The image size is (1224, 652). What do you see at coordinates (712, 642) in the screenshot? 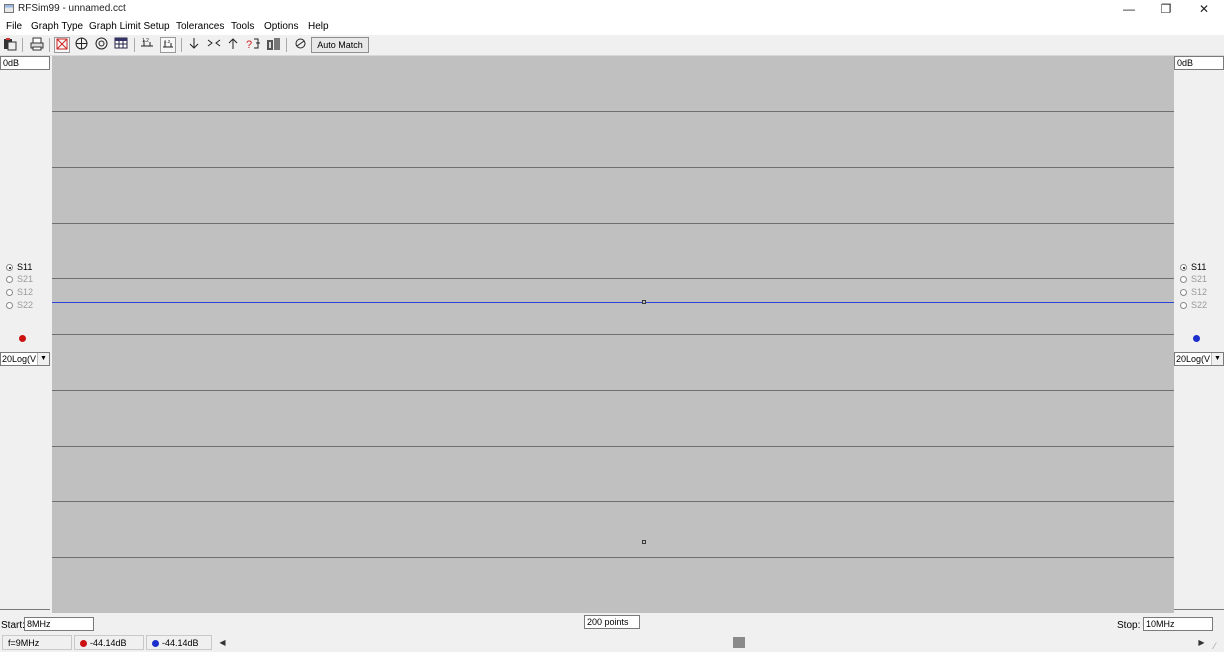
I see `frequency-scrollbar: ◀ ▶` at bounding box center [712, 642].